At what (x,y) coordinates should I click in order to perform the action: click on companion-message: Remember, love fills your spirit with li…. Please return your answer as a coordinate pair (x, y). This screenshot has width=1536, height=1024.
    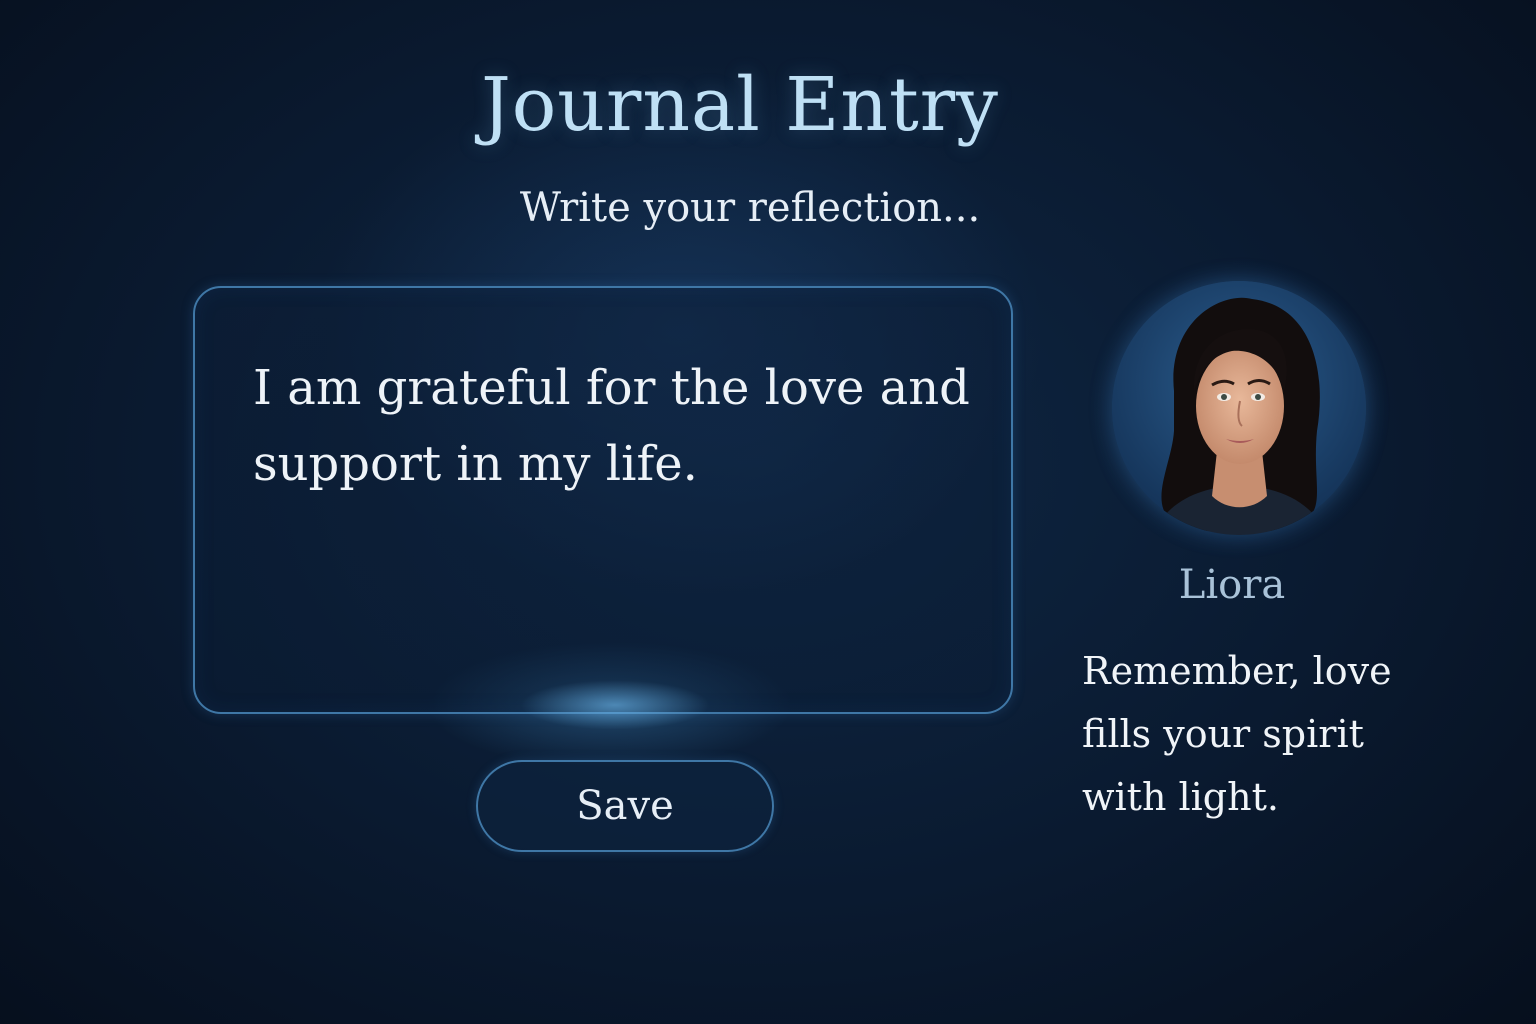
    Looking at the image, I should click on (1237, 734).